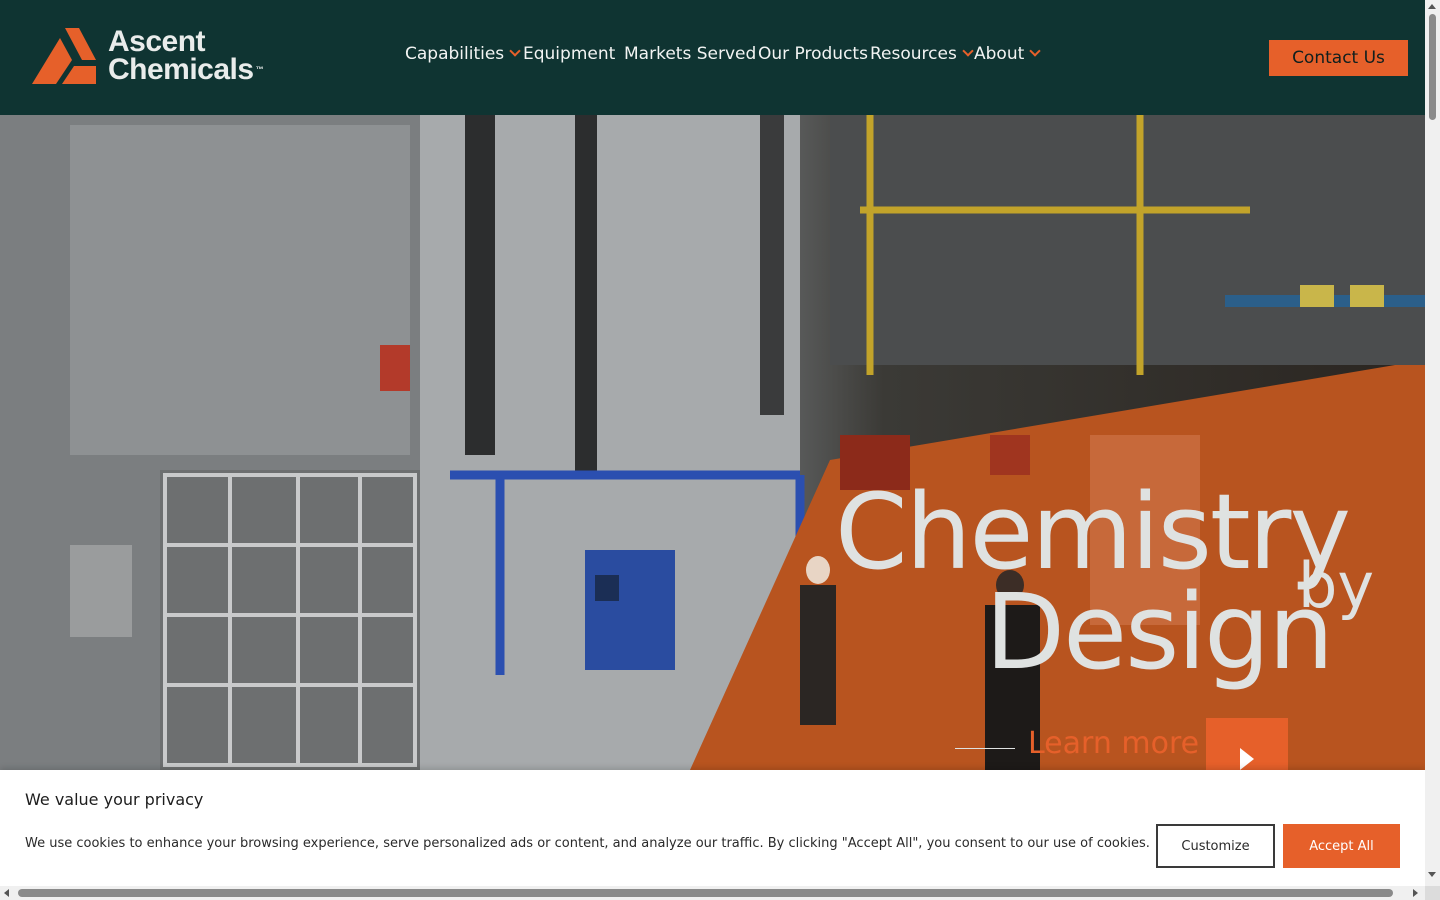 The width and height of the screenshot is (1440, 900). Describe the element at coordinates (1432, 443) in the screenshot. I see `vertical-scrollbar` at that location.